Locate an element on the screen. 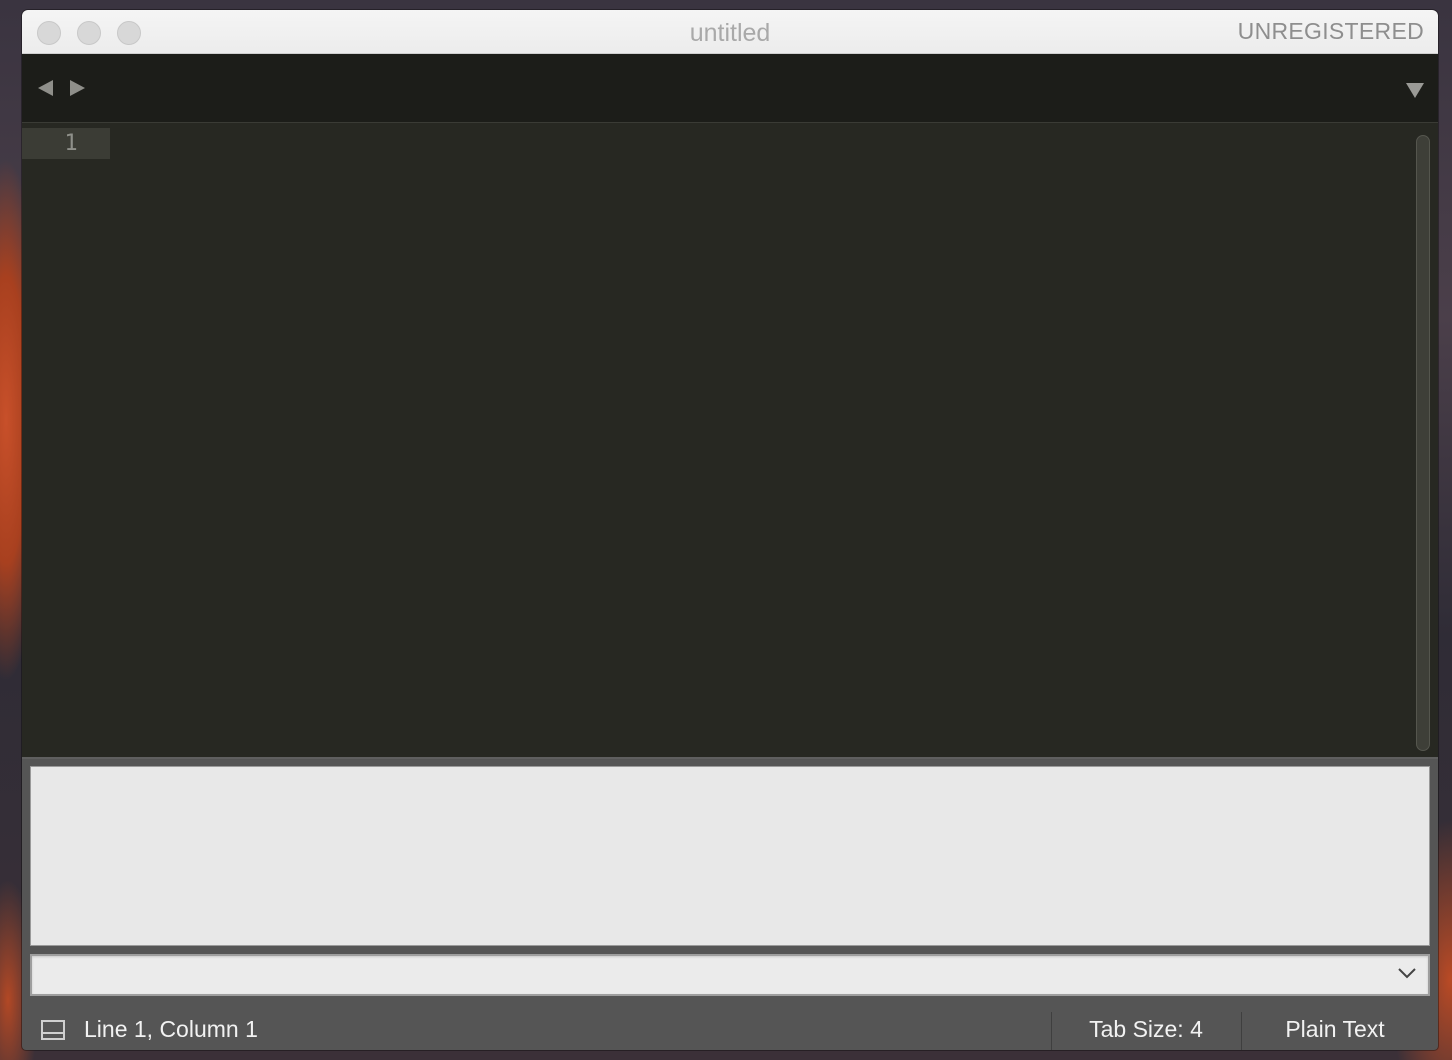 The width and height of the screenshot is (1452, 1060). line-number: 1 is located at coordinates (66, 143).